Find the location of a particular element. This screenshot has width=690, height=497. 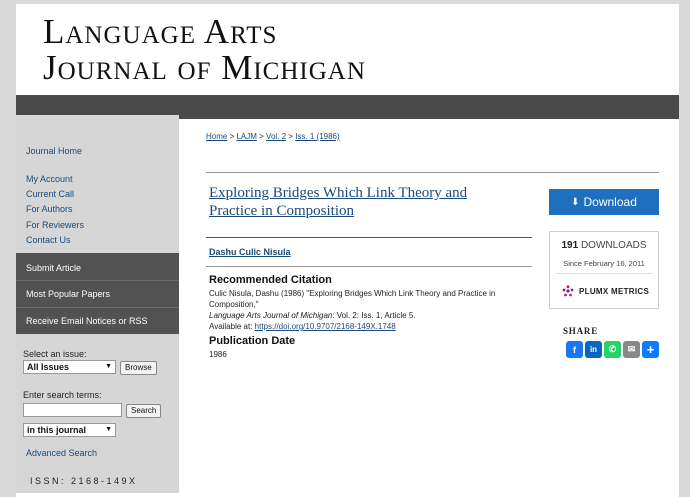

issue-select: All Issues ▼ is located at coordinates (69, 367).